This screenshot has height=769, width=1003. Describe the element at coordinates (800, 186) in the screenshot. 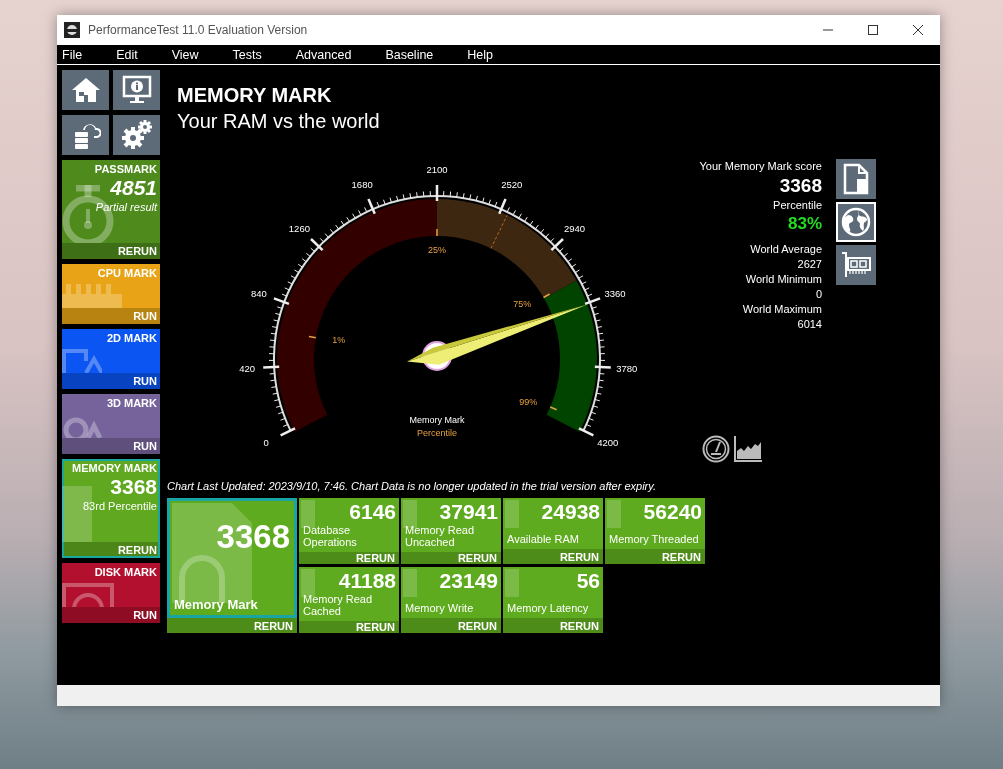

I see `score-value: 3368` at that location.